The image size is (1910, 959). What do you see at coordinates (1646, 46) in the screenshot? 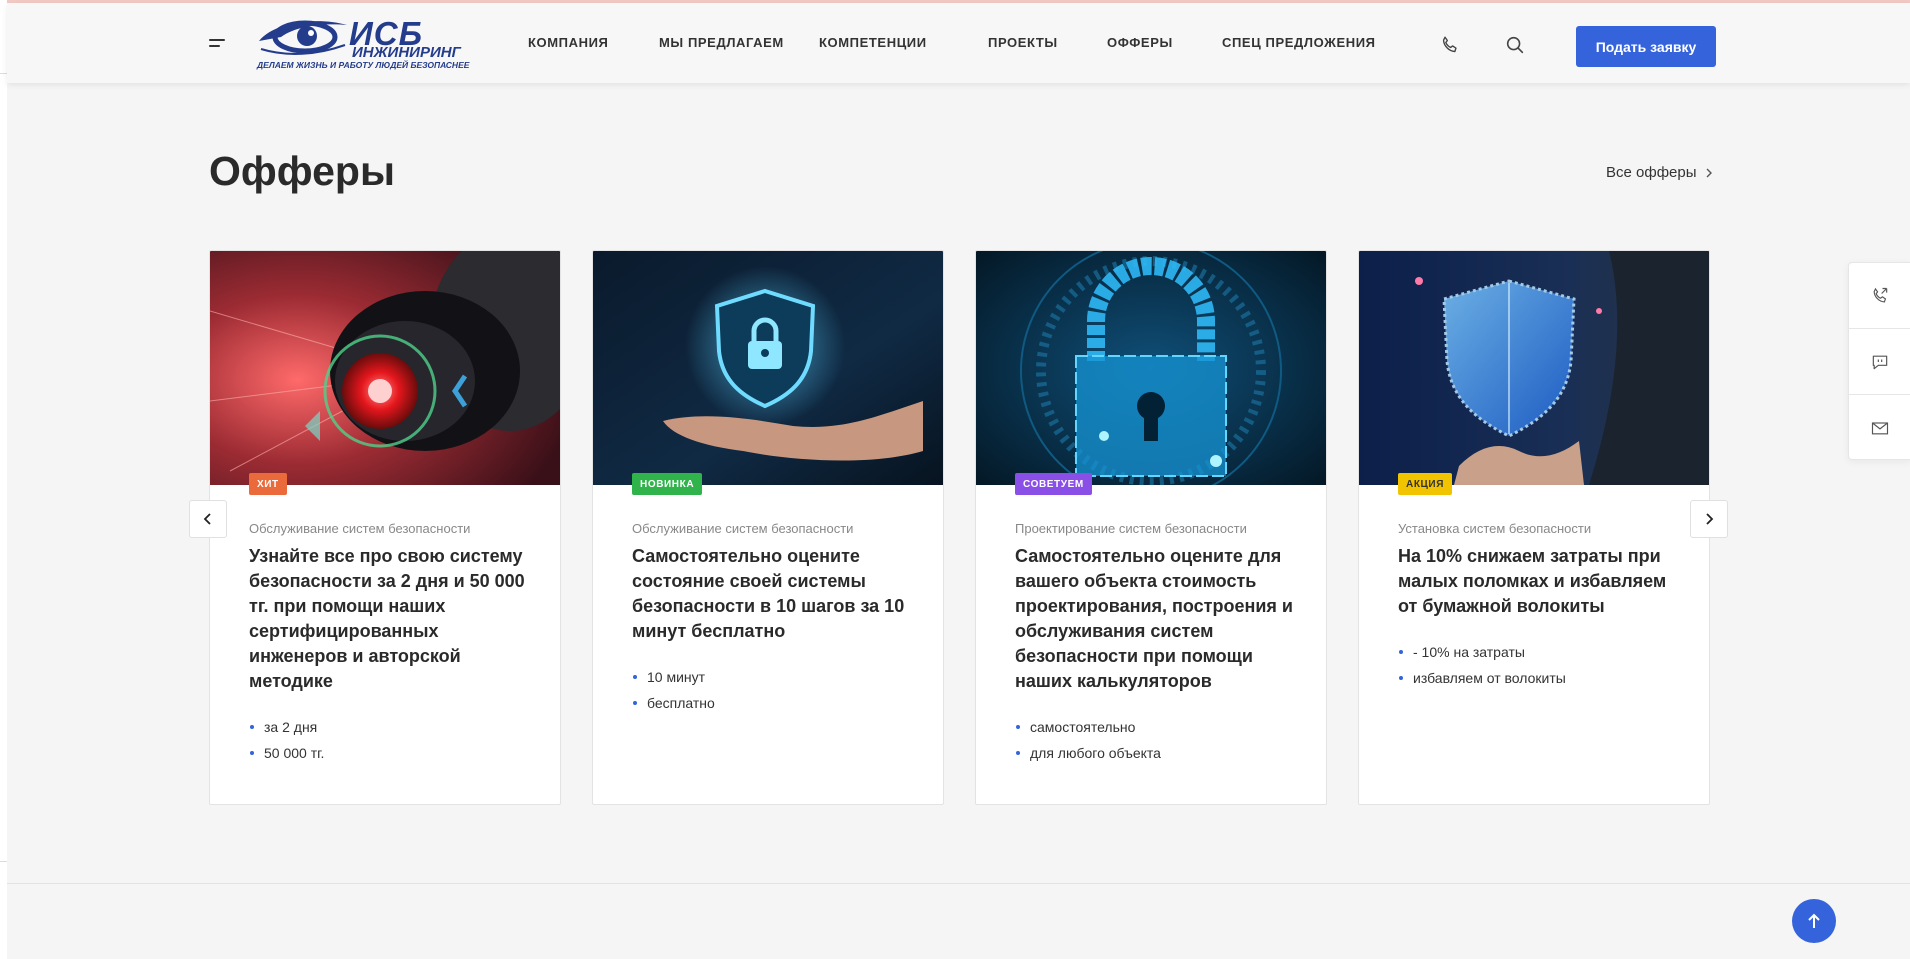
I see `submit-application-button: Подать заявку` at bounding box center [1646, 46].